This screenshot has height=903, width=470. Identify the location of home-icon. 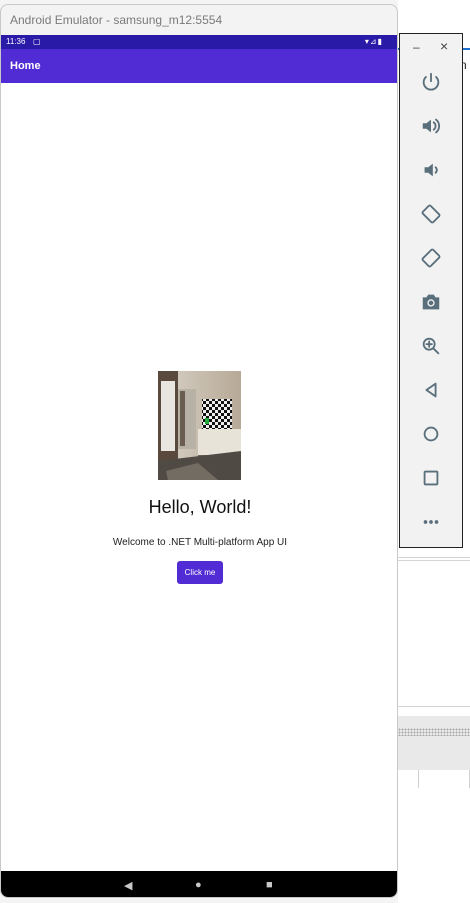
(431, 434).